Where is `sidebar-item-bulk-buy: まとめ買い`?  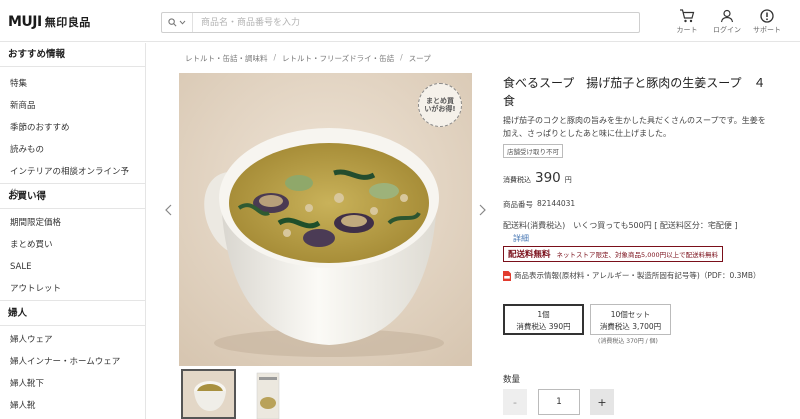
sidebar-item-bulk-buy: まとめ買い is located at coordinates (72, 245).